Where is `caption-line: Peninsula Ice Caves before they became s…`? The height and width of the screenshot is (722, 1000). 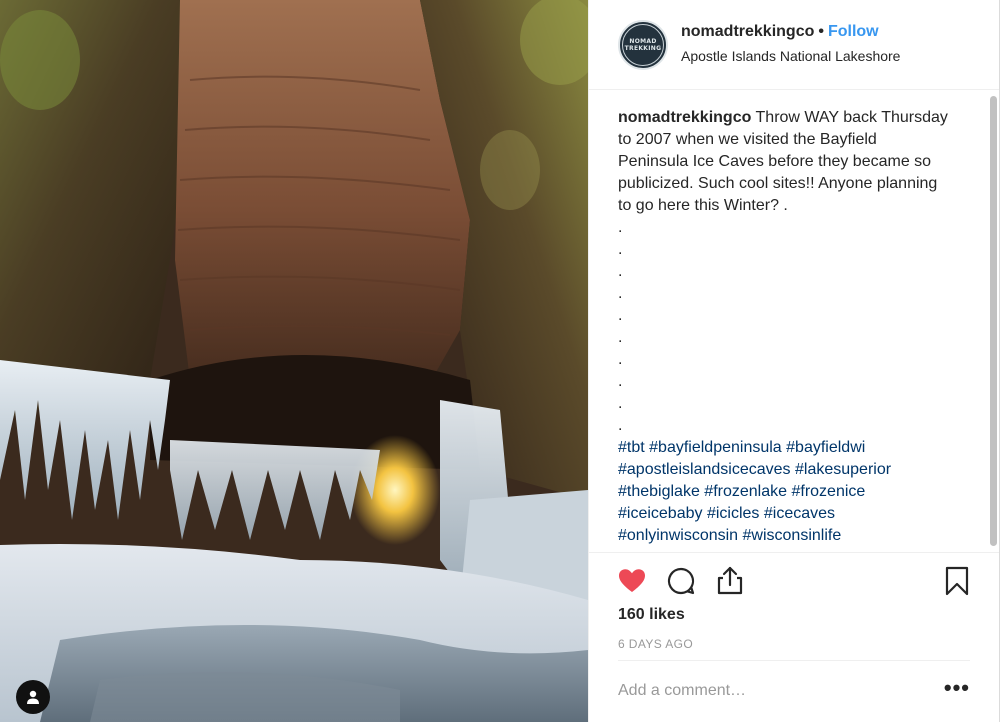 caption-line: Peninsula Ice Caves before they became s… is located at coordinates (775, 161).